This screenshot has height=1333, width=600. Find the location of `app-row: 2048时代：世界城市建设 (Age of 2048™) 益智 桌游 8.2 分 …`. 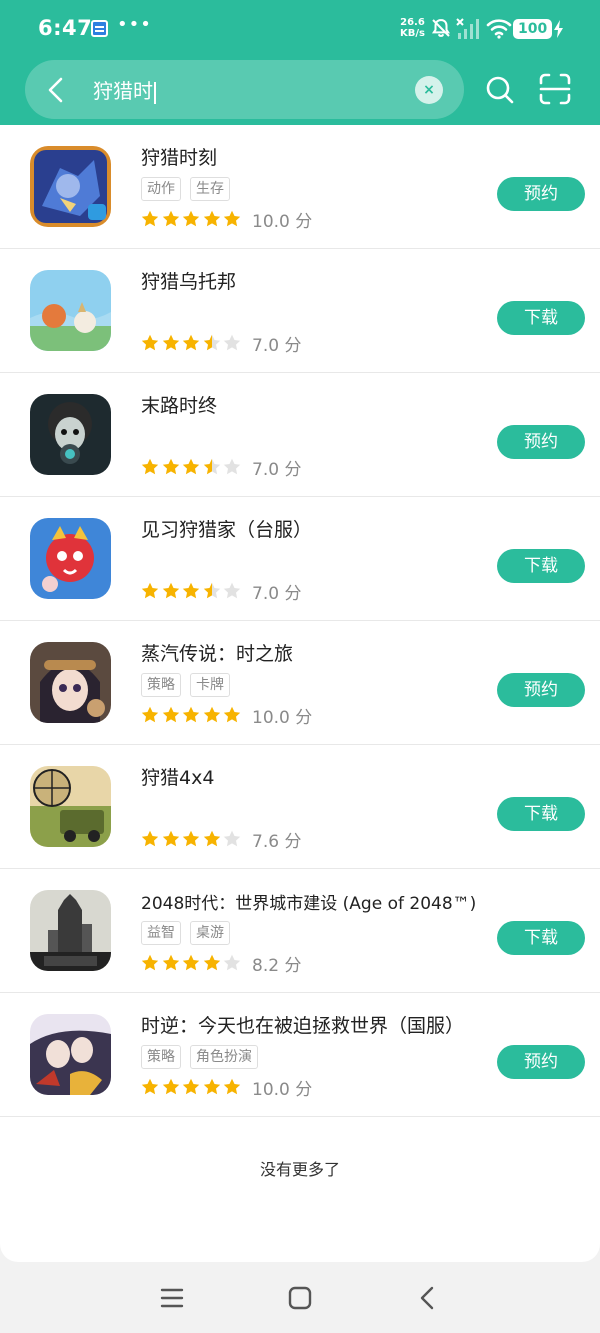

app-row: 2048时代：世界城市建设 (Age of 2048™) 益智 桌游 8.2 分 … is located at coordinates (300, 931).